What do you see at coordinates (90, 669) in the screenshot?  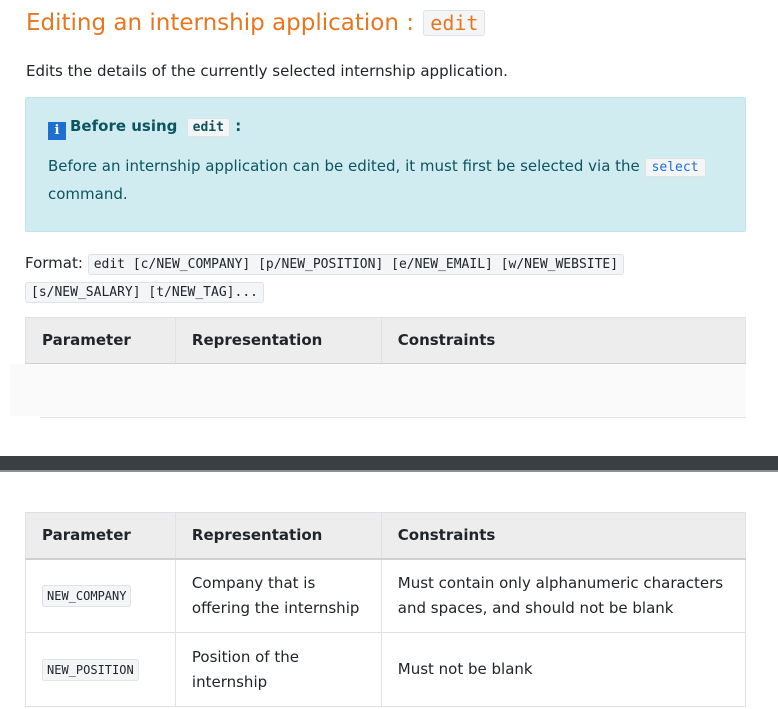 I see `parameter-code: NEW_POSITION` at bounding box center [90, 669].